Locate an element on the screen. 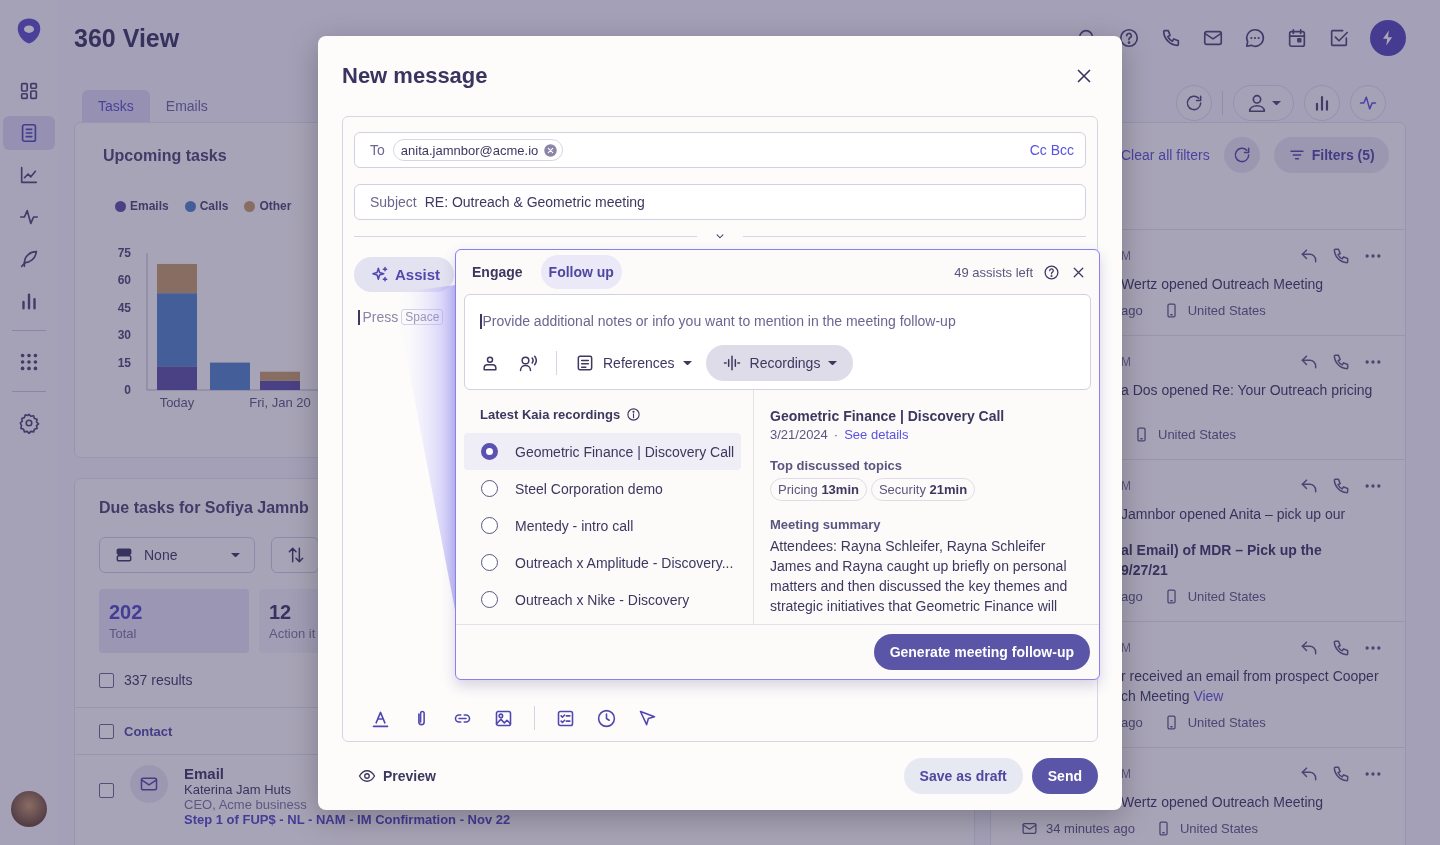 This screenshot has height=845, width=1440. activity-button is located at coordinates (1368, 103).